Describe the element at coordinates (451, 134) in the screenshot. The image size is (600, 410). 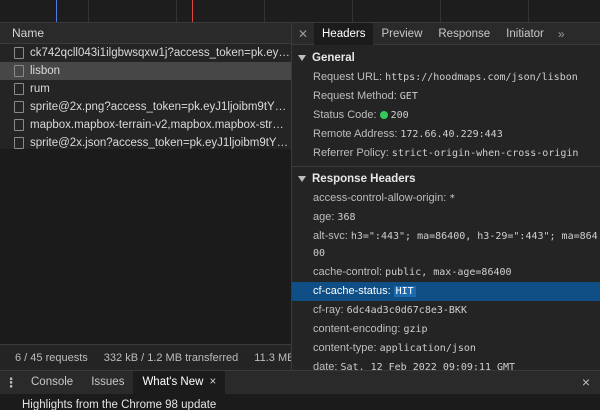
I see `remote-address-value: 172.66.40.229:443` at that location.